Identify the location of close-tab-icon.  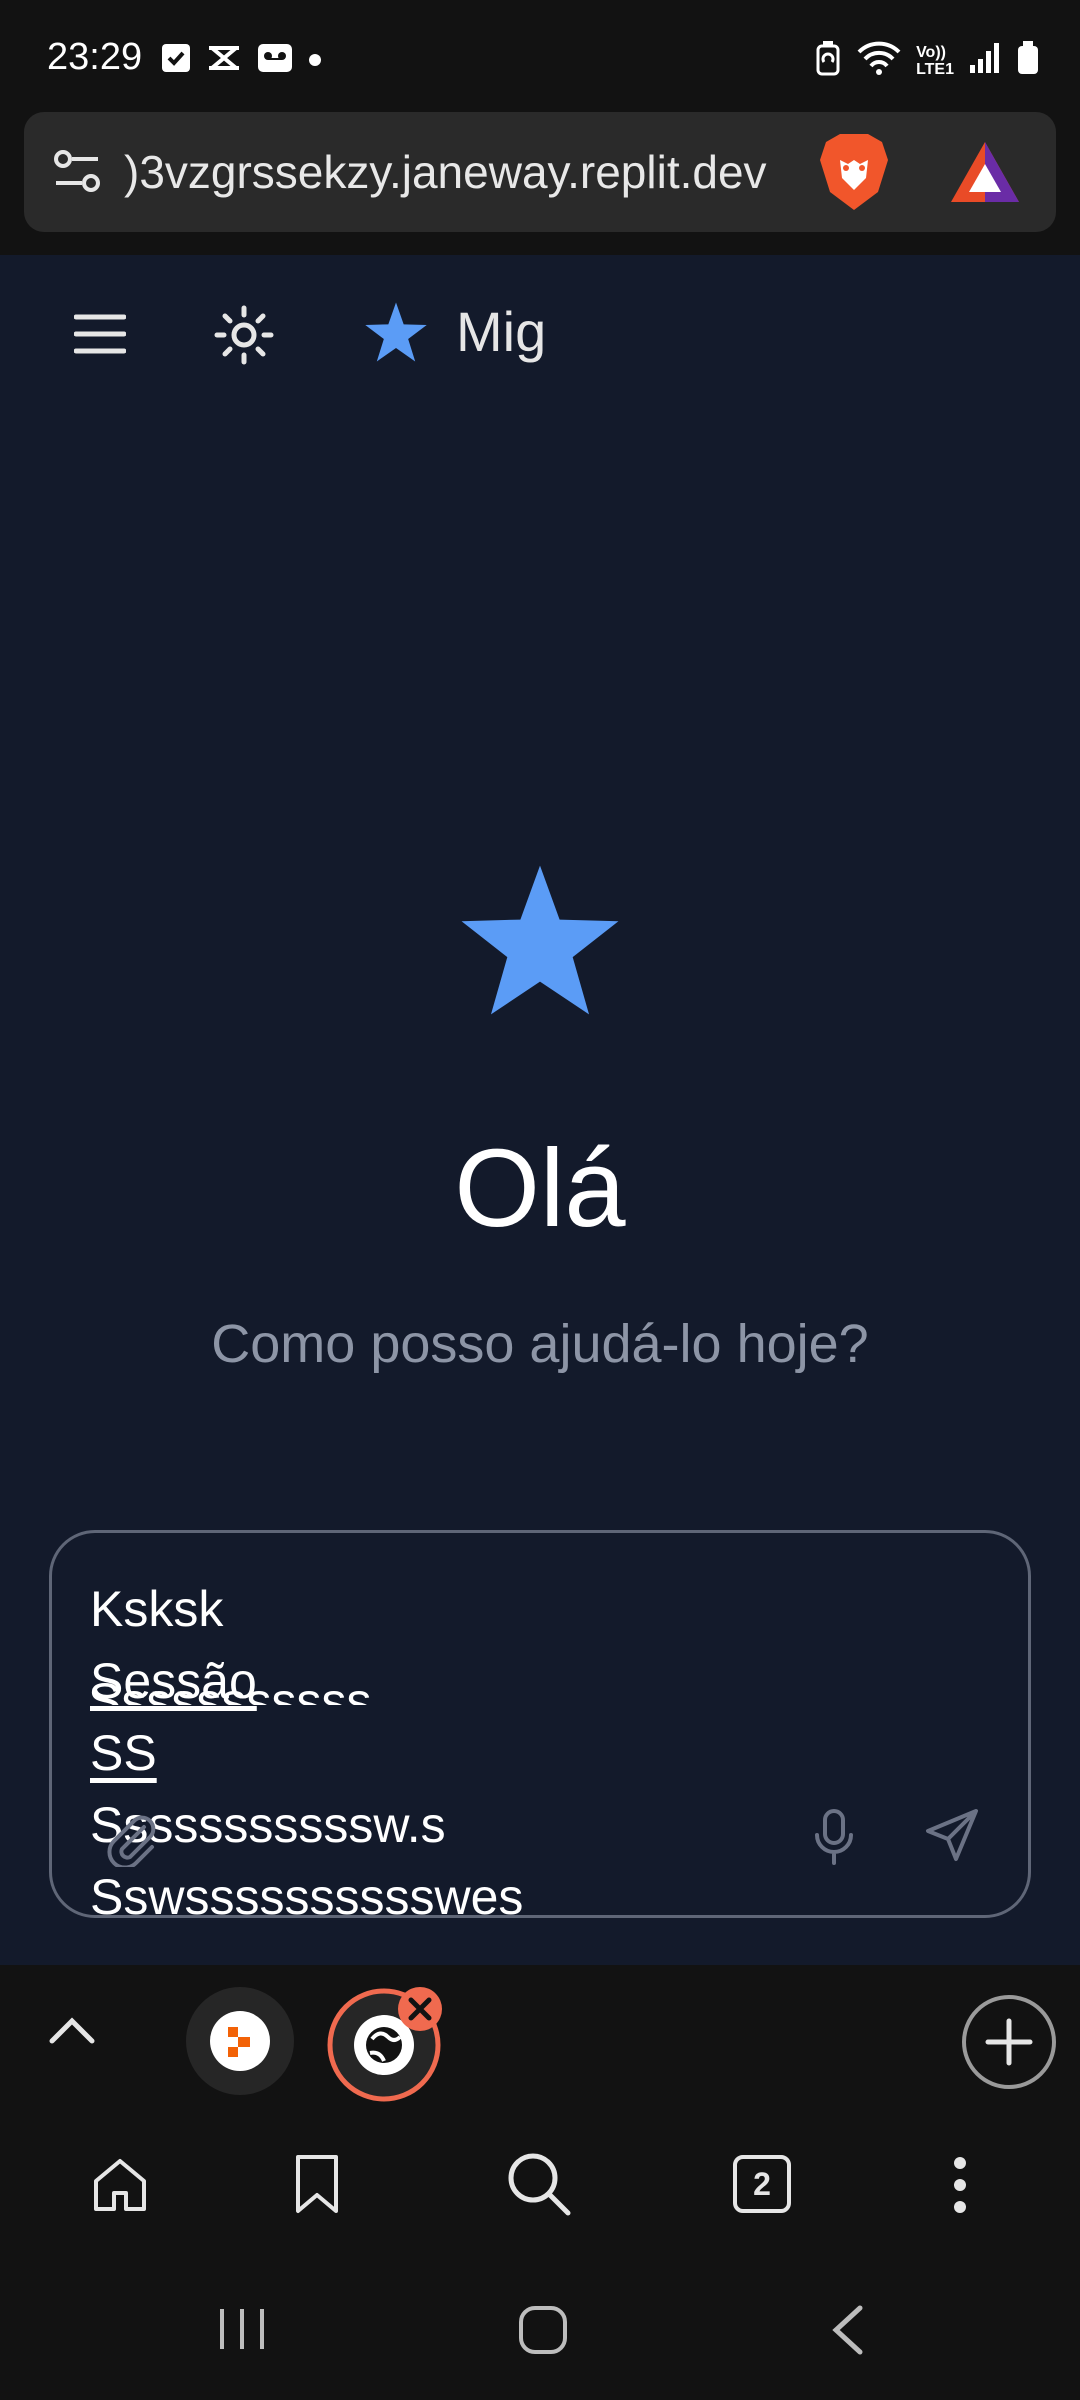
(420, 2011).